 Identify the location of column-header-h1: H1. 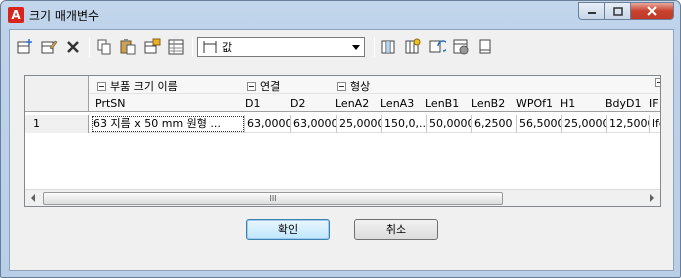
(567, 103).